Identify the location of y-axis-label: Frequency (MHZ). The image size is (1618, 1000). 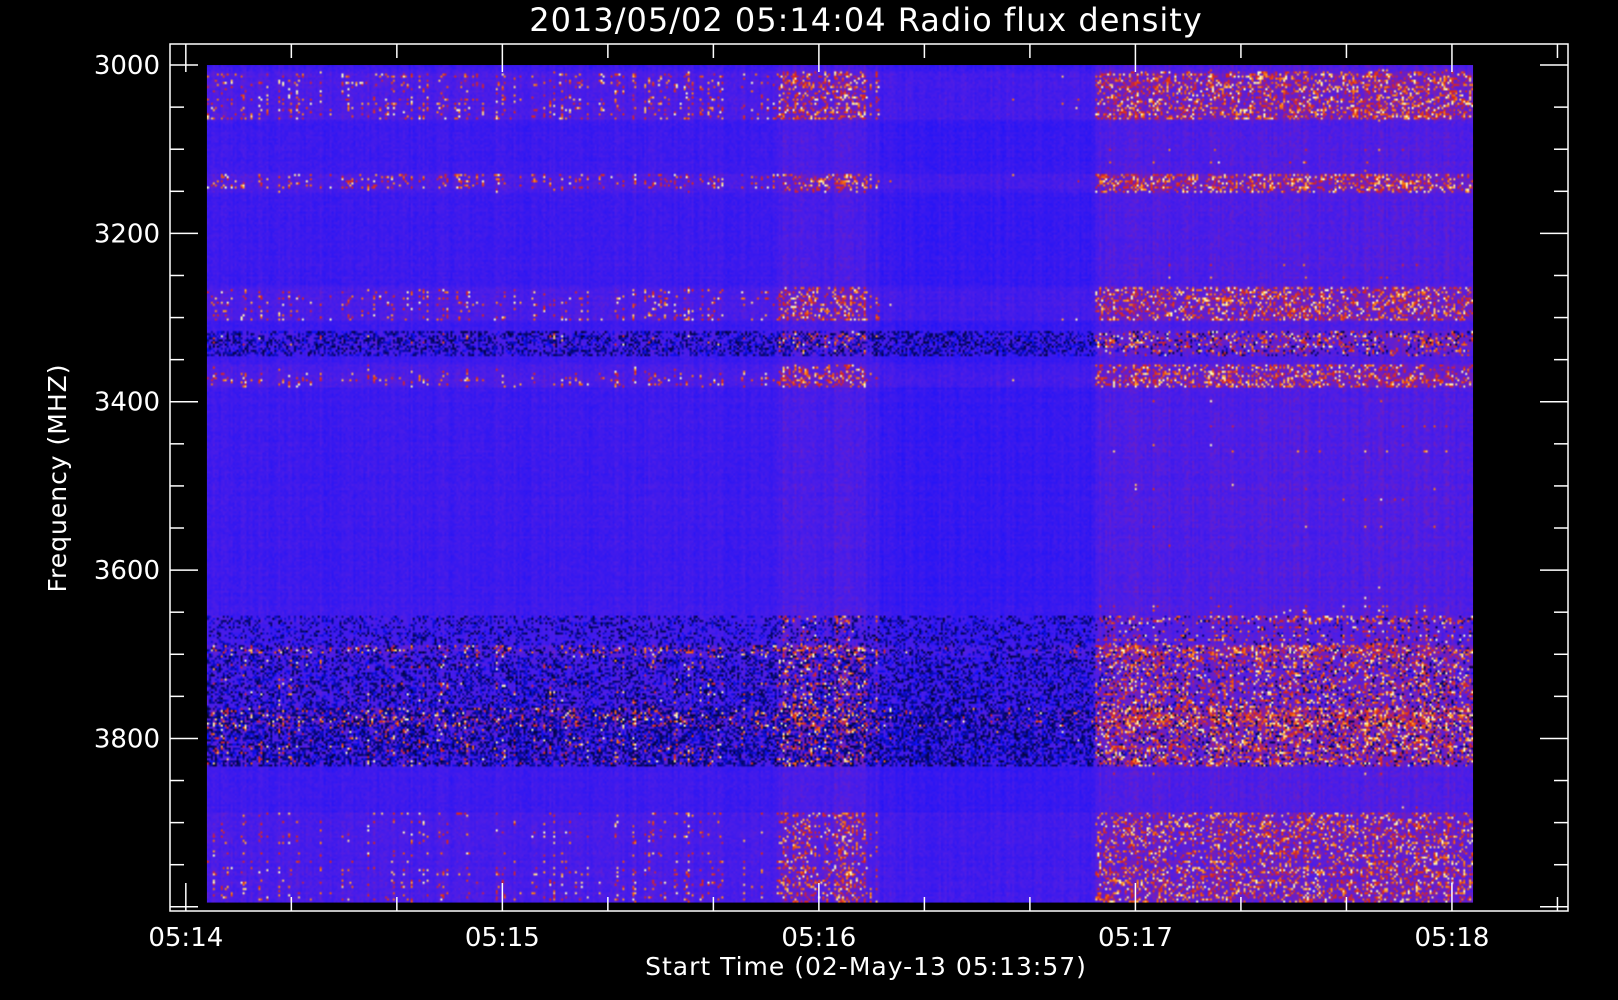
(57, 477).